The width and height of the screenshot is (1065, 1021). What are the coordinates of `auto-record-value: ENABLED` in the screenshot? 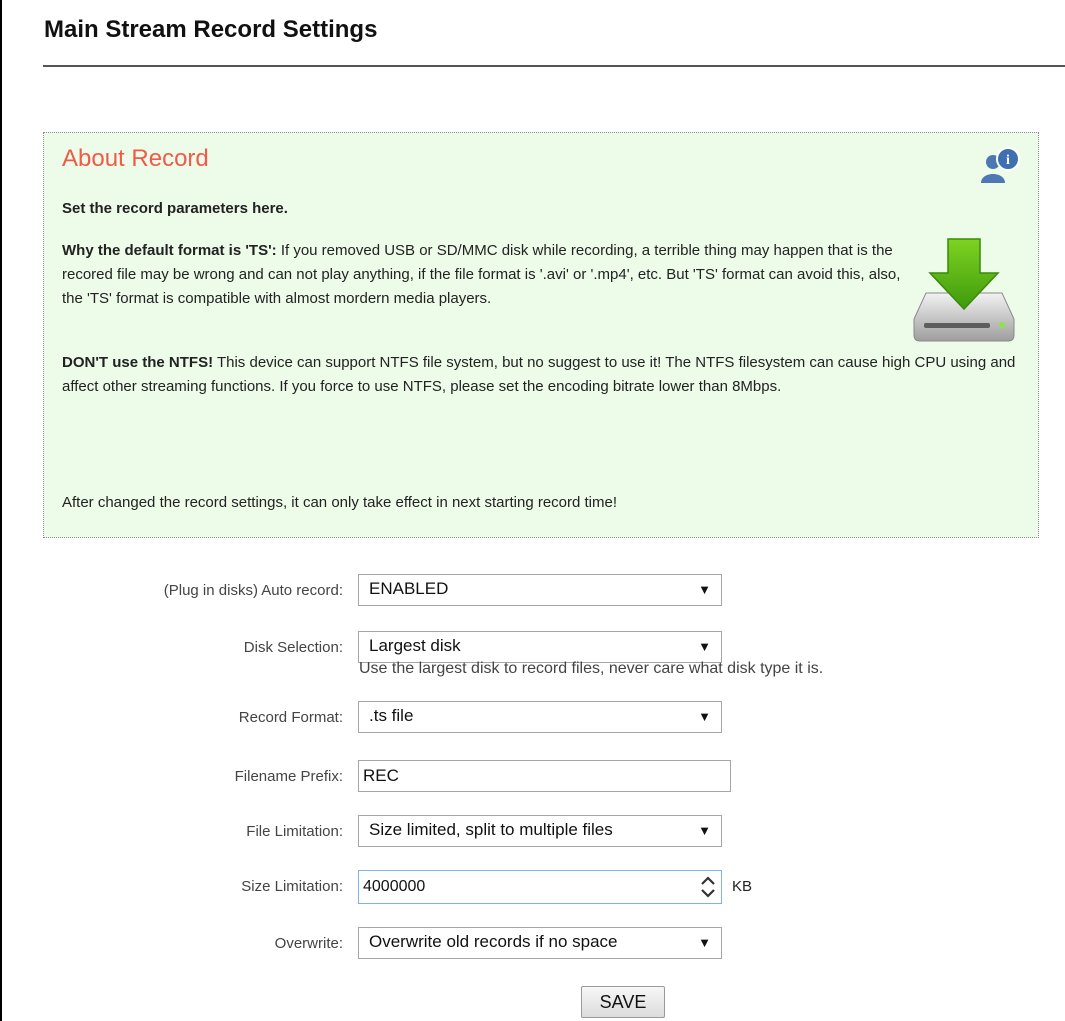 It's located at (409, 588).